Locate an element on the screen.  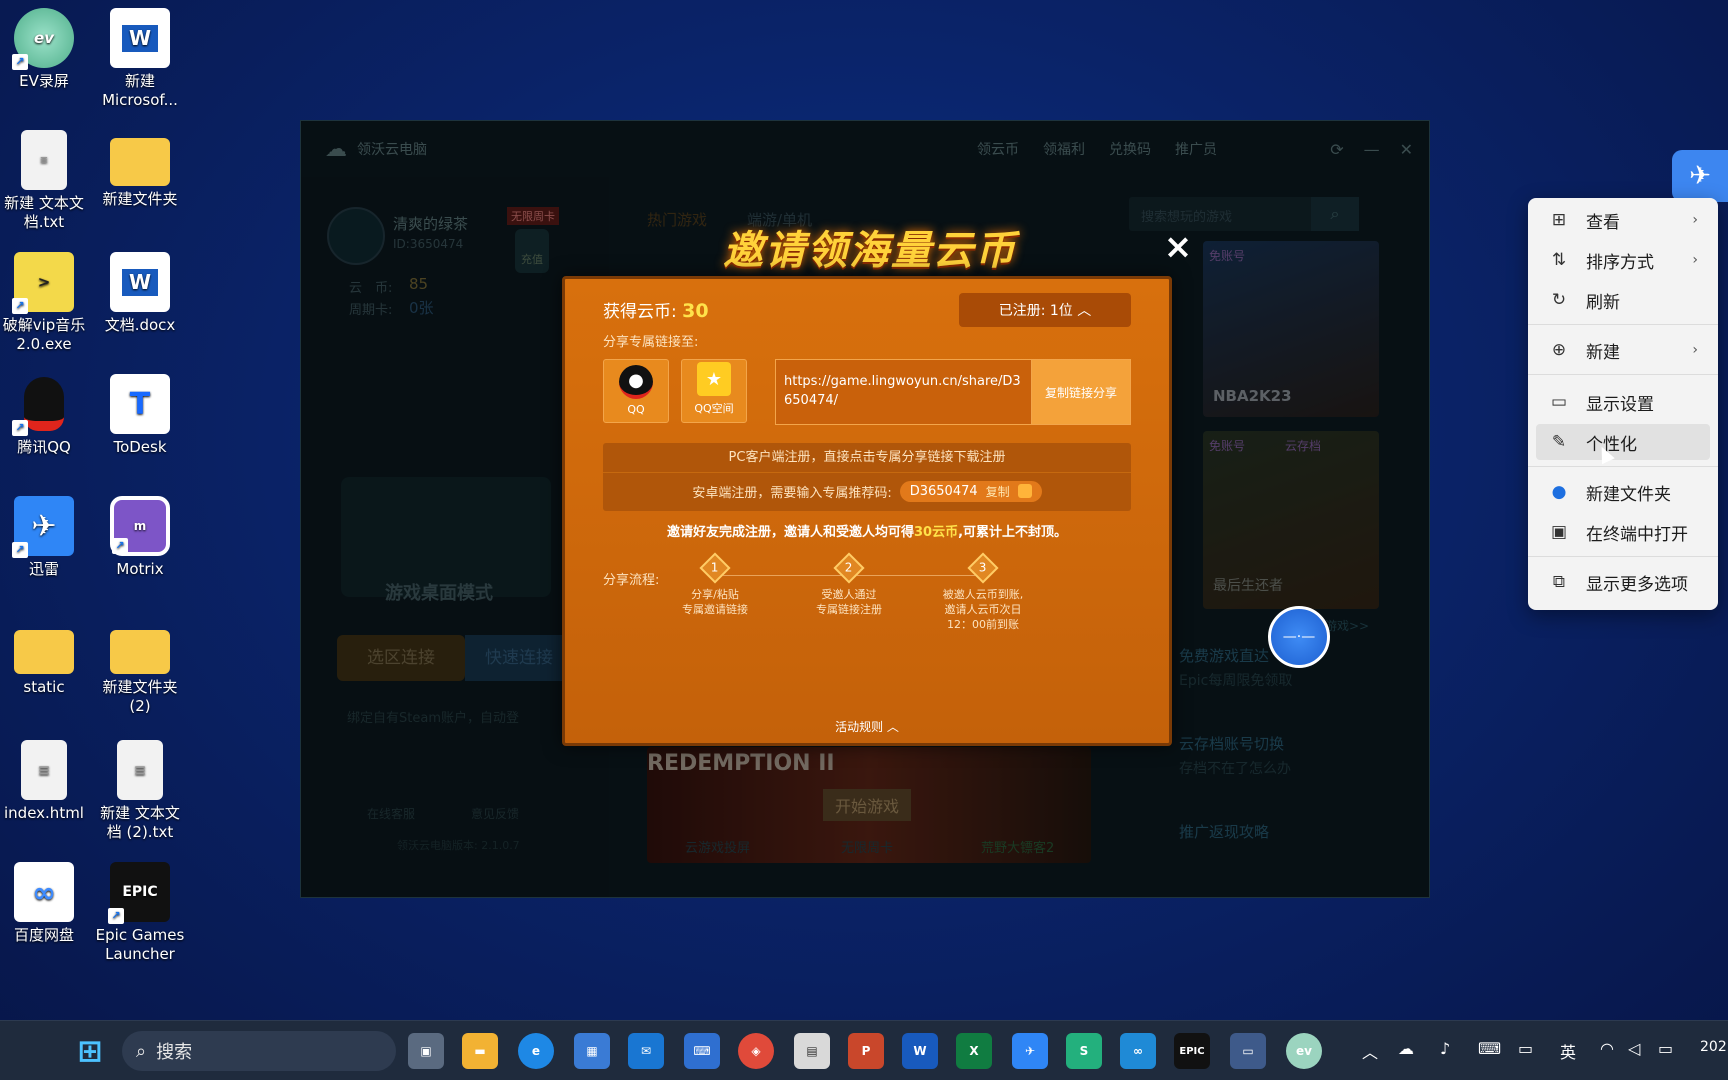
ev-recorder-icon: ev ↗ is located at coordinates (43, 39).